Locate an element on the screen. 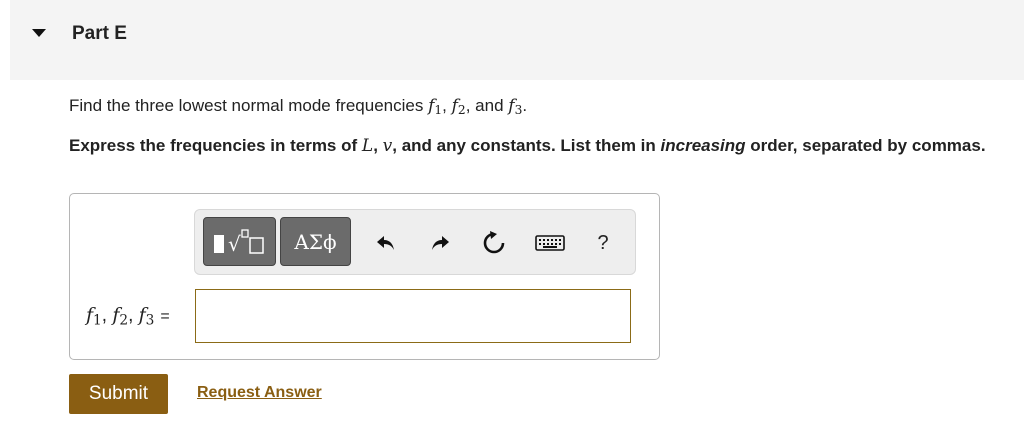 Image resolution: width=1024 pixels, height=431 pixels. symbols-button: ΑΣϕ is located at coordinates (315, 241).